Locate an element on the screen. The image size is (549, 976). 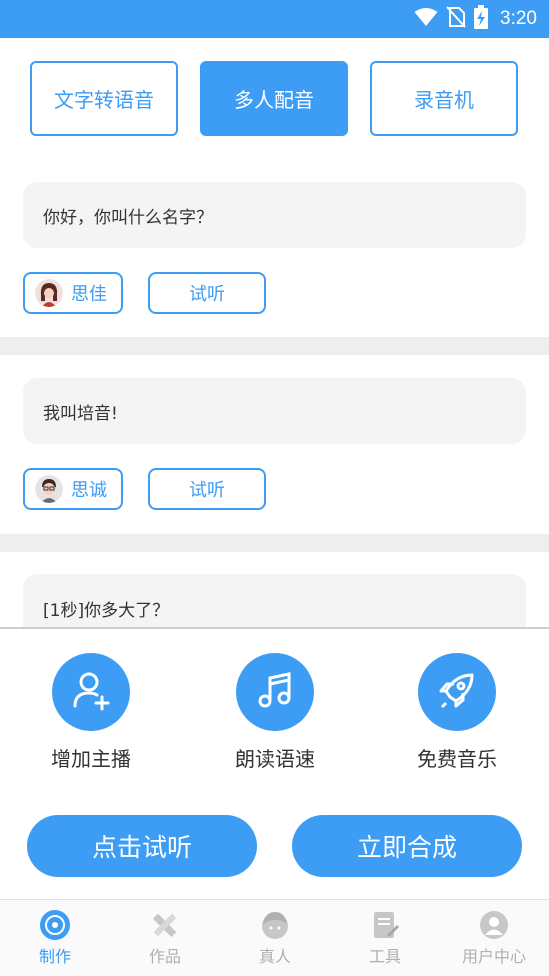
female-avatar is located at coordinates (49, 293).